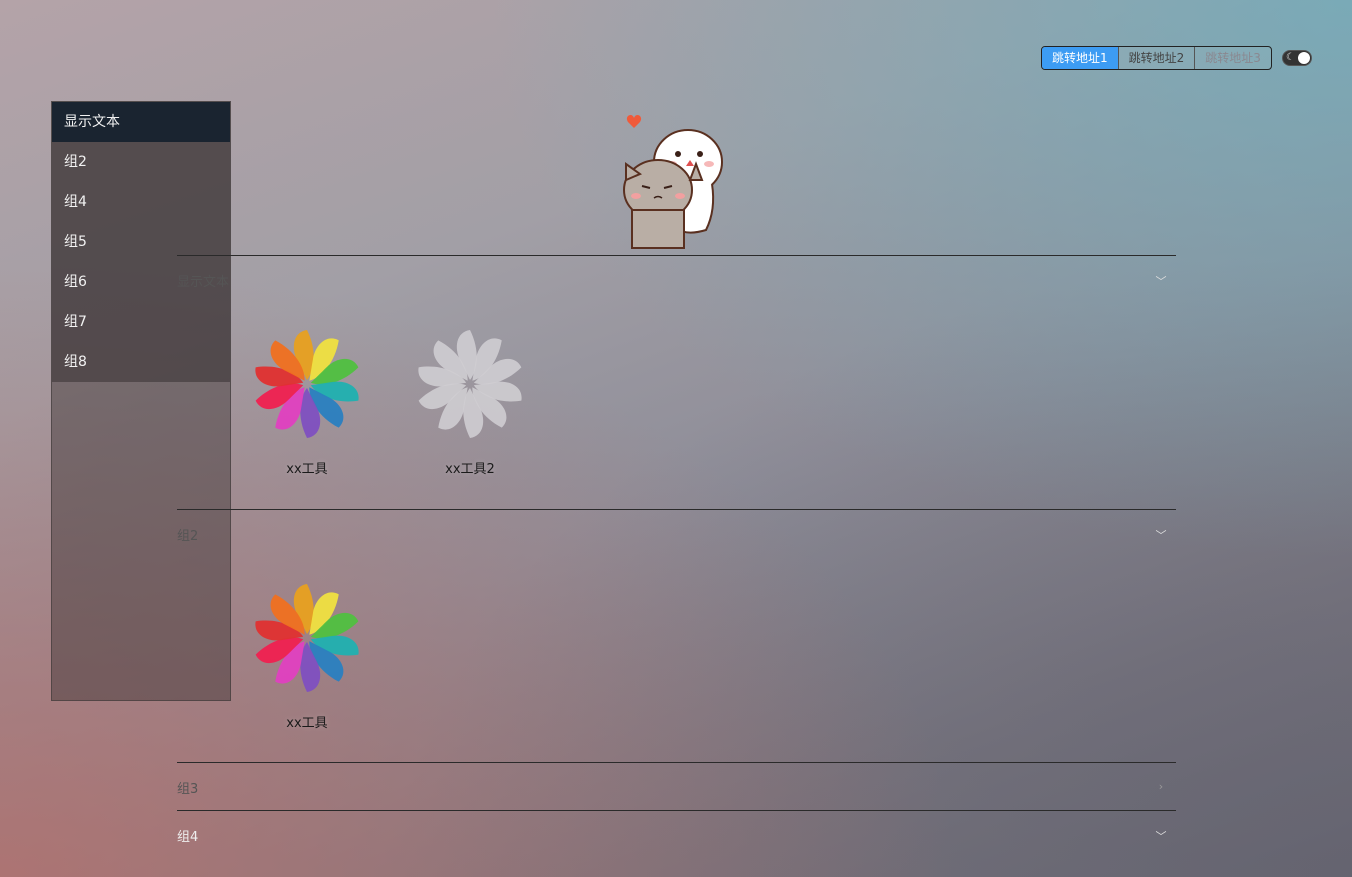 The image size is (1352, 877). I want to click on group-header: 显示文本 ﹀, so click(676, 280).